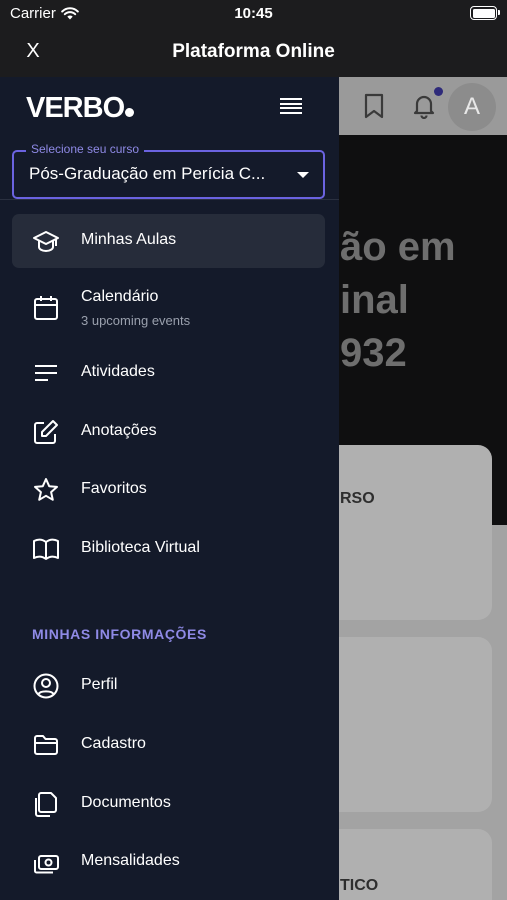 The width and height of the screenshot is (507, 900). Describe the element at coordinates (46, 549) in the screenshot. I see `open-book-icon` at that location.